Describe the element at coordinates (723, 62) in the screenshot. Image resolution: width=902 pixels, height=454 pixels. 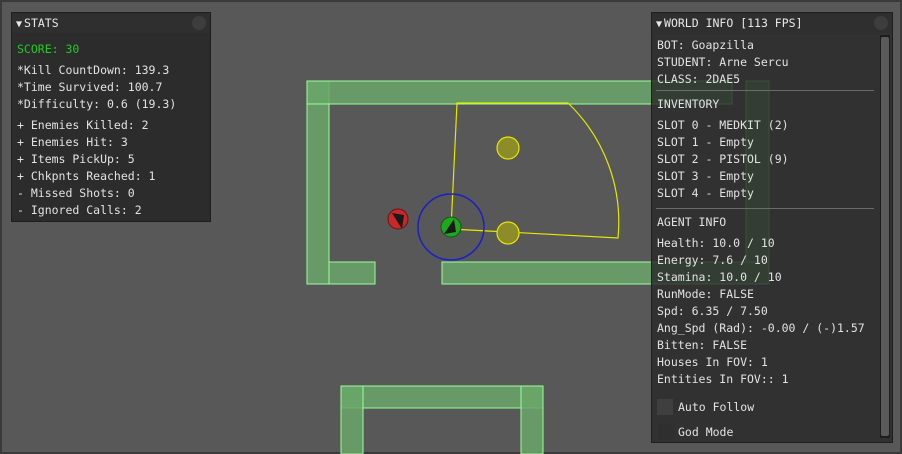
I see `student-name: STUDENT: Arne Sercu` at that location.